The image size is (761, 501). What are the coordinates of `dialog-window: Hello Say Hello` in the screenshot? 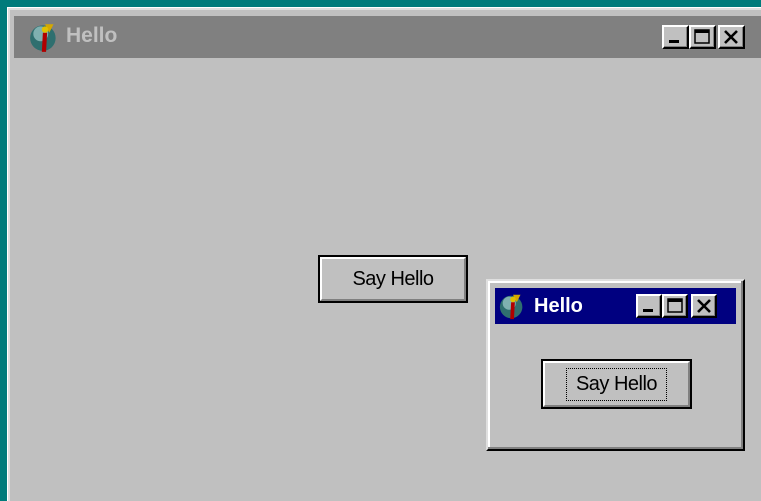 It's located at (615, 365).